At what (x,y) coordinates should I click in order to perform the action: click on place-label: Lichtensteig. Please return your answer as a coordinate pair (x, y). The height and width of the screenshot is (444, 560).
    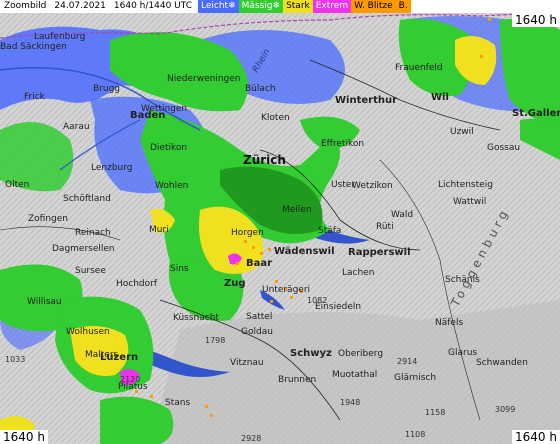
    Looking at the image, I should click on (465, 185).